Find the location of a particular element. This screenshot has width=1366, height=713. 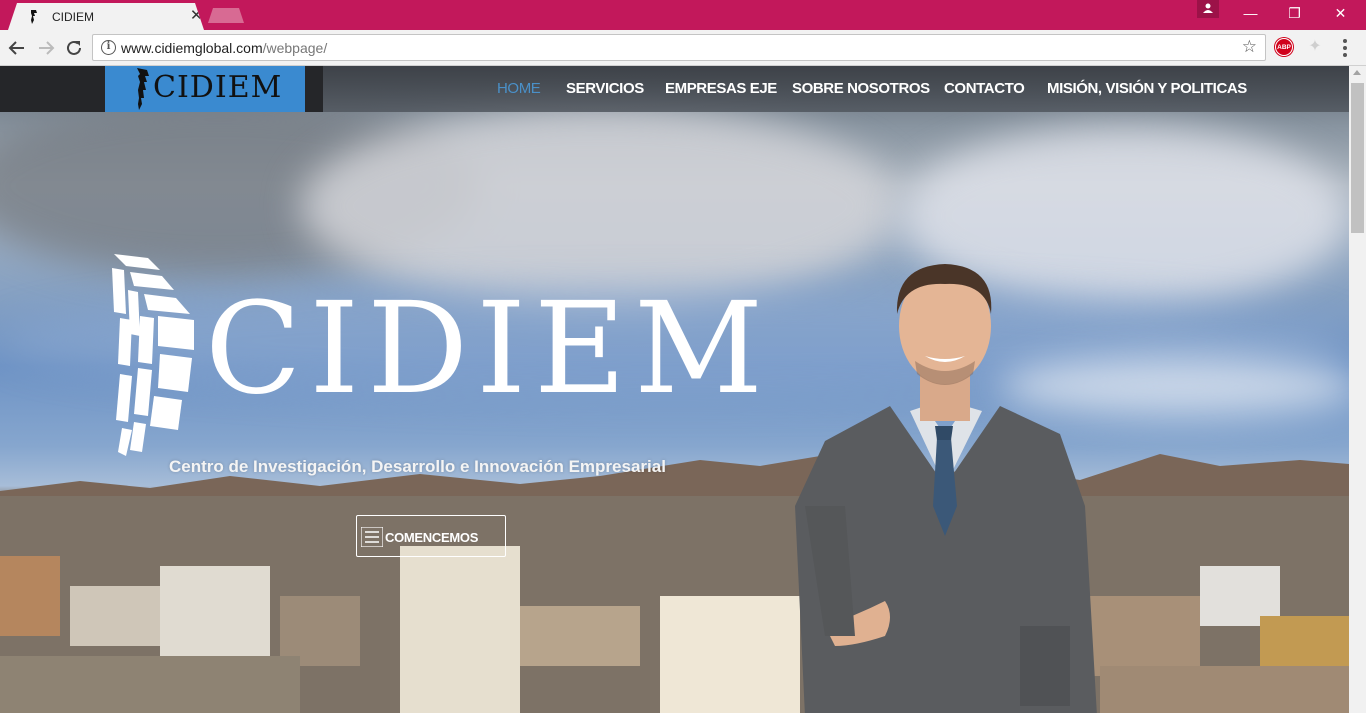

nav-sobre-nosotros: SOBRE NOSOTROS is located at coordinates (861, 88).